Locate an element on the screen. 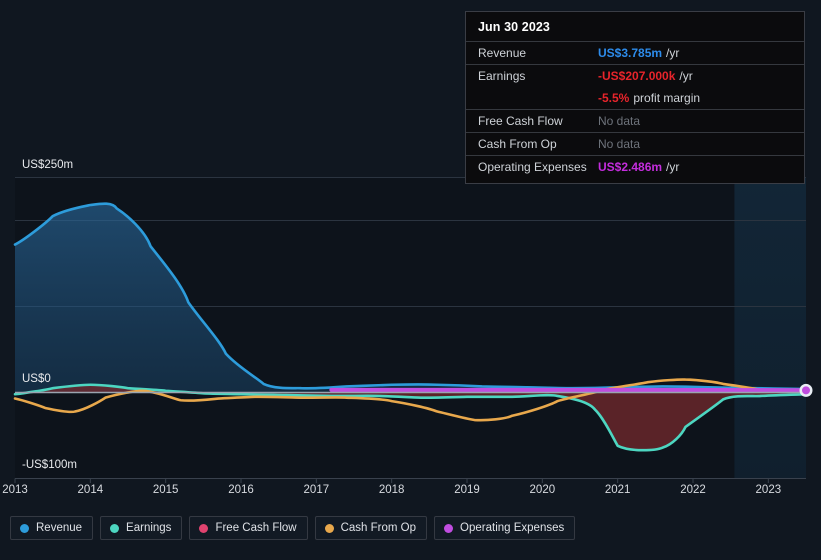 The width and height of the screenshot is (821, 560). y-axis-label-top: US$250m is located at coordinates (48, 165).